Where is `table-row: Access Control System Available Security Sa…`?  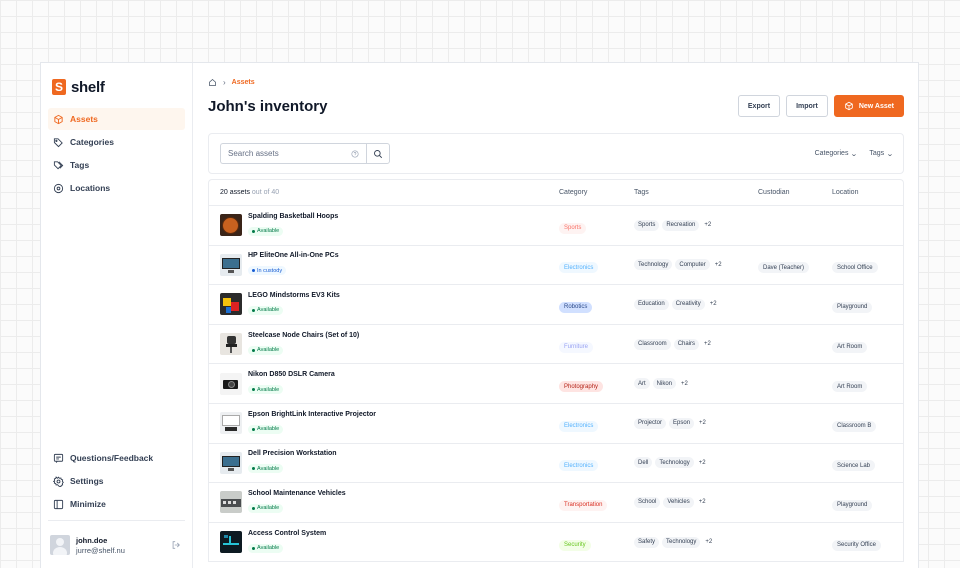 table-row: Access Control System Available Security Sa… is located at coordinates (556, 543).